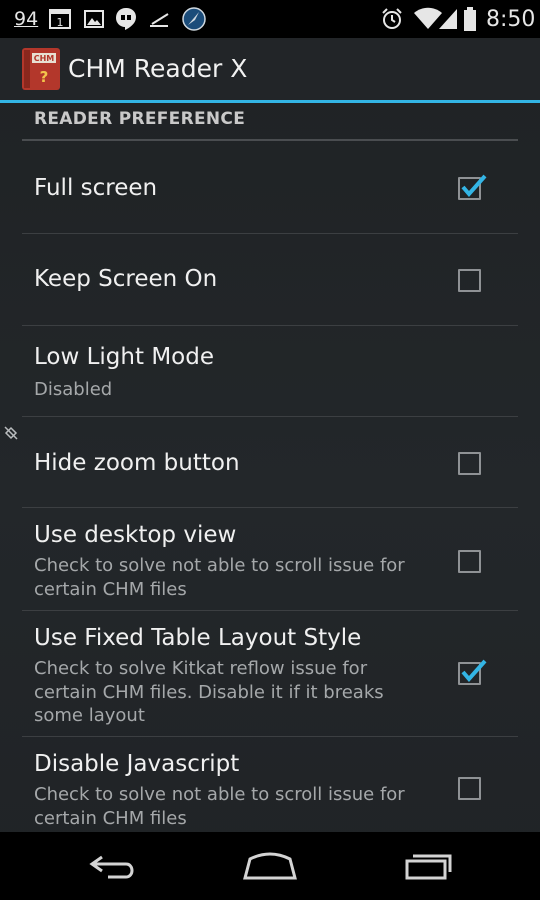 The width and height of the screenshot is (540, 900). Describe the element at coordinates (73, 389) in the screenshot. I see `pref-summary: Disabled` at that location.